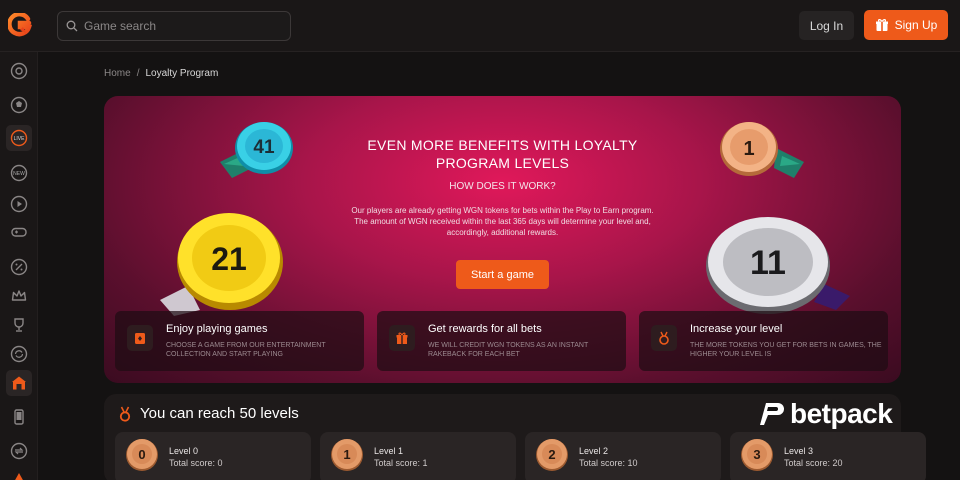 Image resolution: width=960 pixels, height=480 pixels. Describe the element at coordinates (19, 417) in the screenshot. I see `mobile-icon` at that location.